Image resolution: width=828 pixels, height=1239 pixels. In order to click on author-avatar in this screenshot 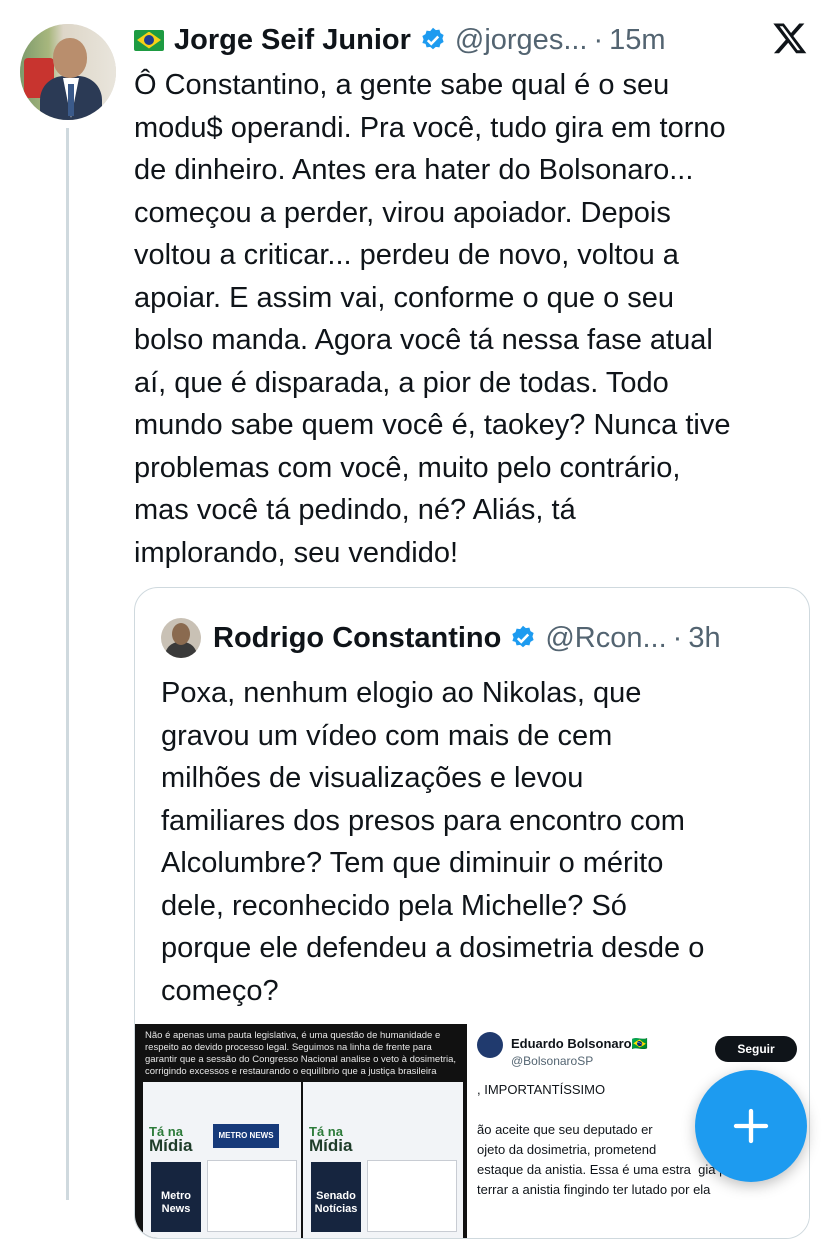, I will do `click(68, 72)`.